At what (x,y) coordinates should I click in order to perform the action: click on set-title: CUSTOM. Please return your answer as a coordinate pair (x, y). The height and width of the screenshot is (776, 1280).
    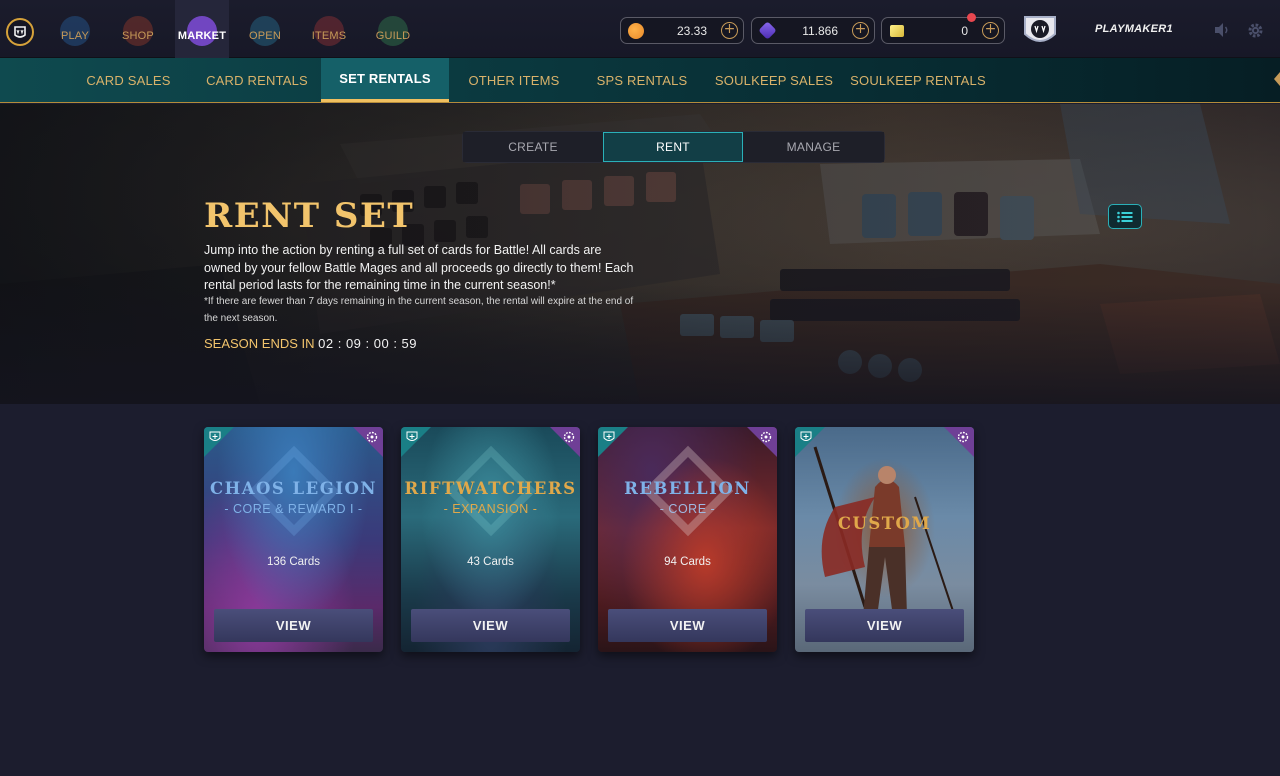
    Looking at the image, I should click on (884, 523).